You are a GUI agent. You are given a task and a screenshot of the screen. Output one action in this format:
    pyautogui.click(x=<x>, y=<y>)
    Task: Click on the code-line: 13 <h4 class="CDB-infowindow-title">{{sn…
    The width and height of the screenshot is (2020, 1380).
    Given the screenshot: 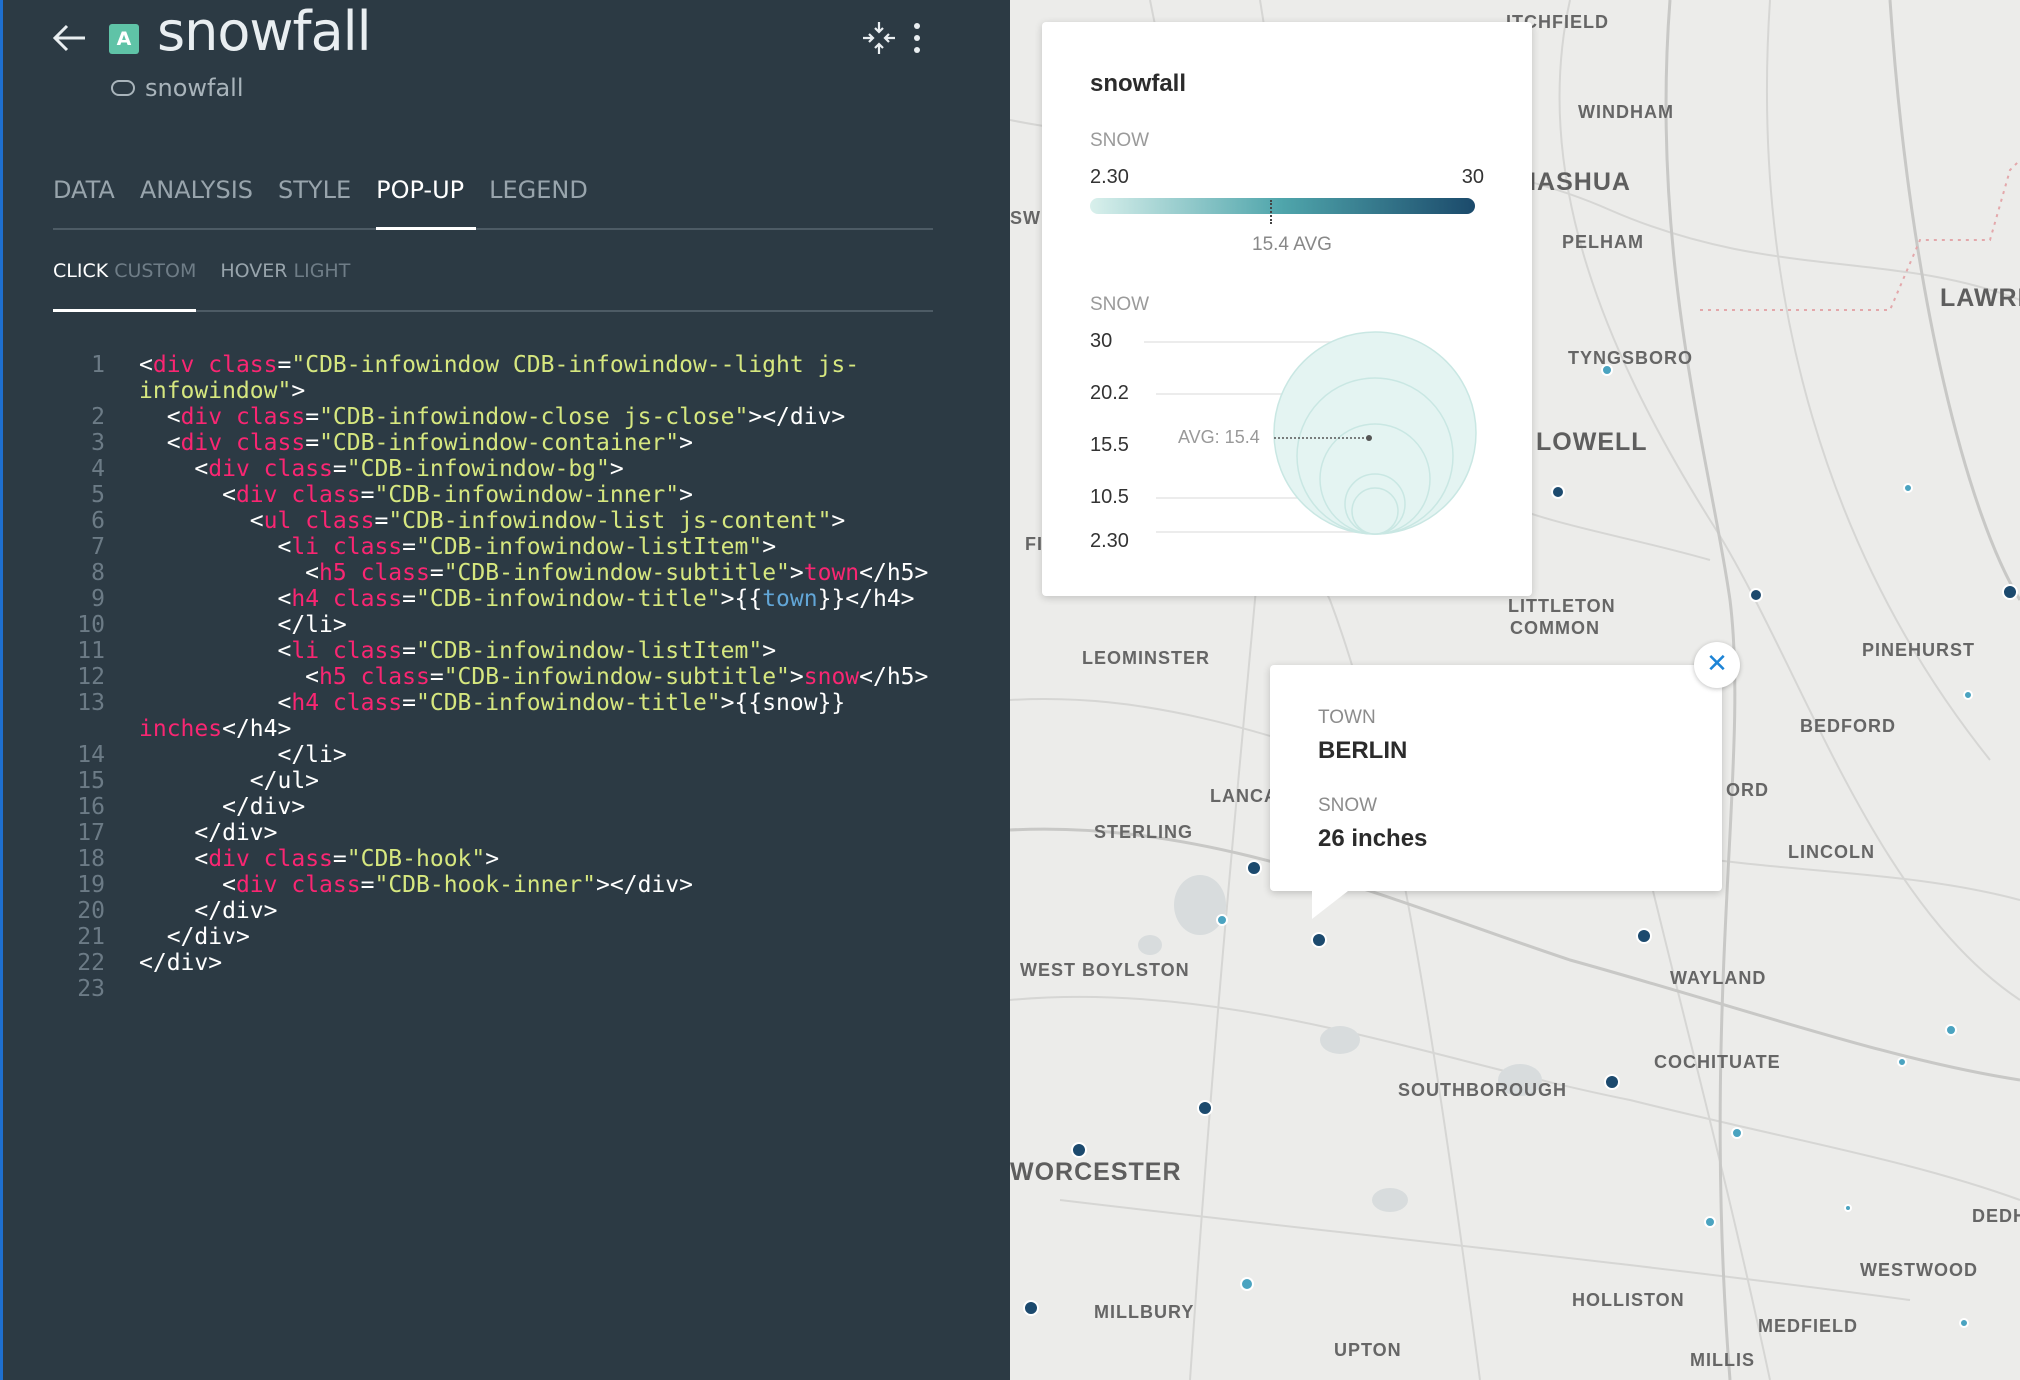 What is the action you would take?
    pyautogui.click(x=503, y=716)
    